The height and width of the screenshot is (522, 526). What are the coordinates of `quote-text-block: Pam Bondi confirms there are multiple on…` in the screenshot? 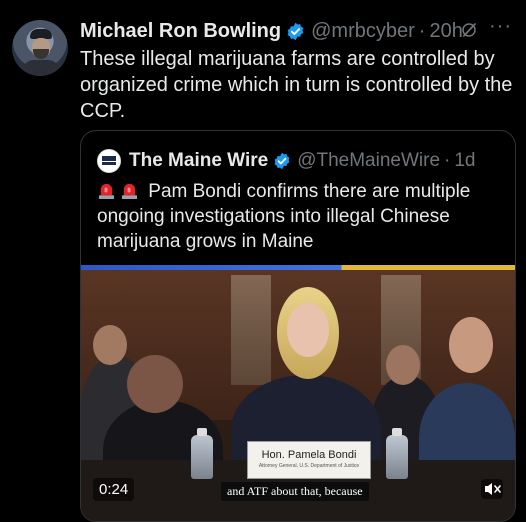 It's located at (299, 216).